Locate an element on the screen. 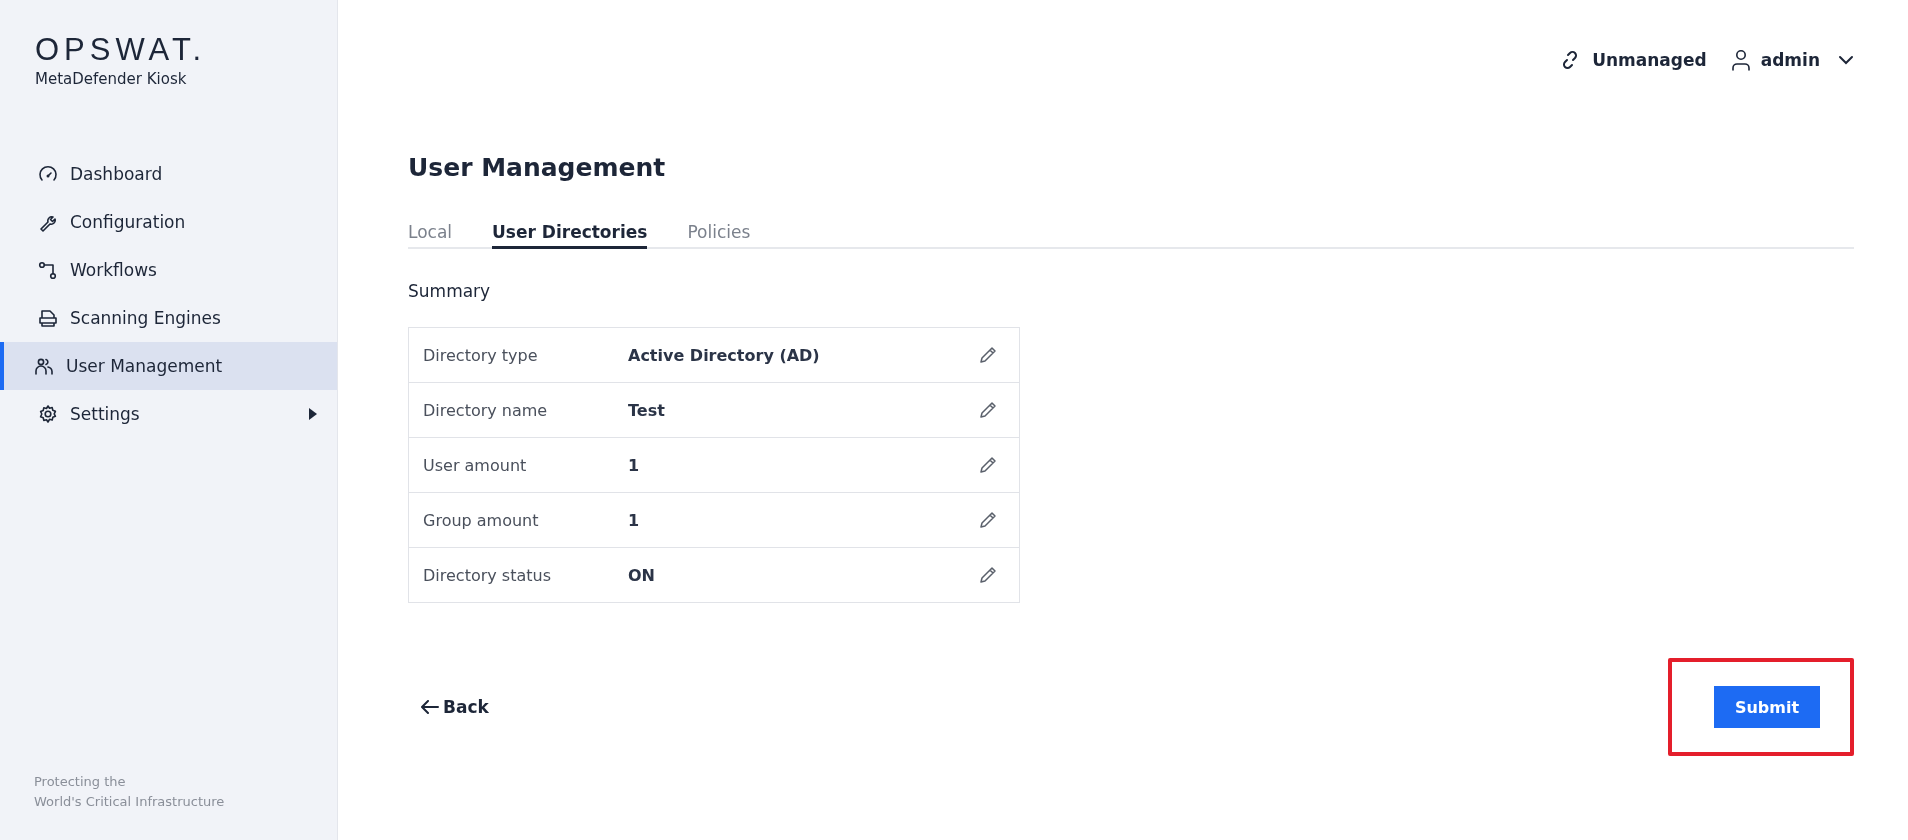  field-value: Test is located at coordinates (647, 410).